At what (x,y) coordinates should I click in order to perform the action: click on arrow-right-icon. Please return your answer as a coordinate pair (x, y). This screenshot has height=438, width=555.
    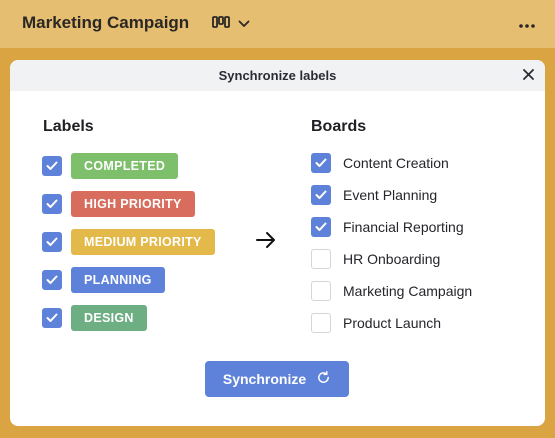
    Looking at the image, I should click on (266, 240).